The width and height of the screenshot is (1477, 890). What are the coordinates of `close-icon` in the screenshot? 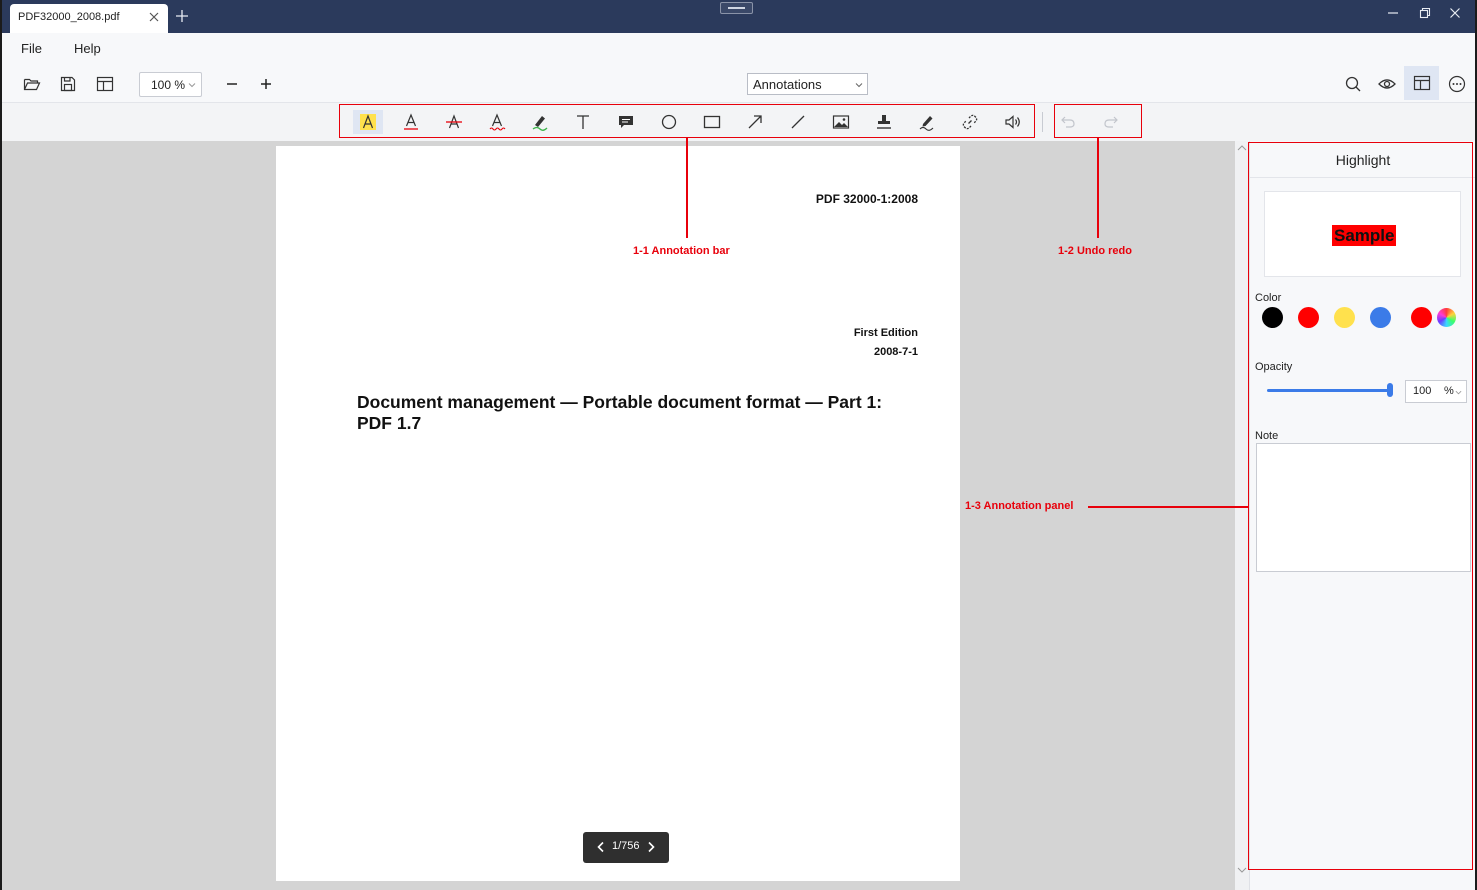 It's located at (1455, 13).